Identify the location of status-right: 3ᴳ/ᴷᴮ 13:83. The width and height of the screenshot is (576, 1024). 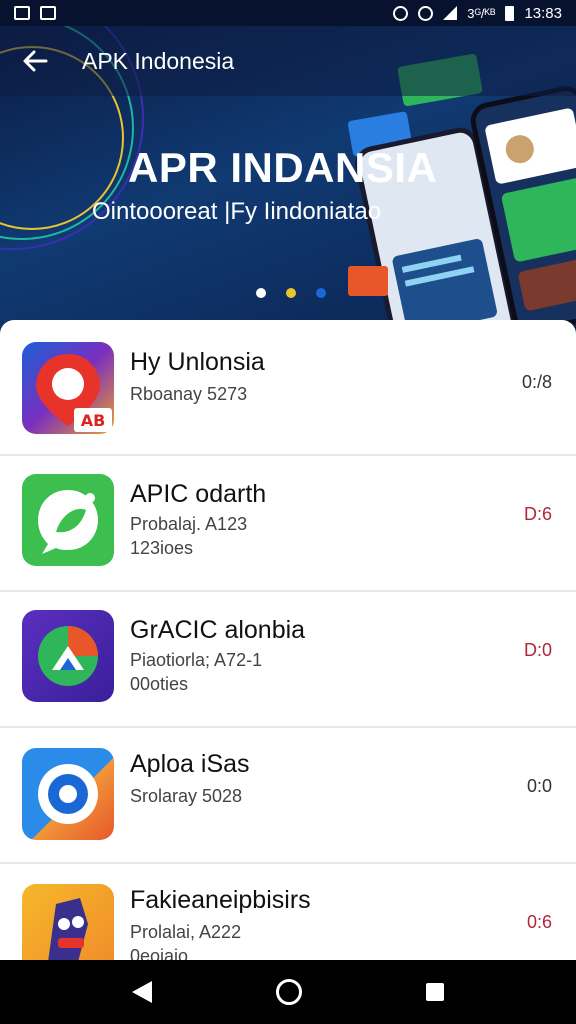
(477, 13).